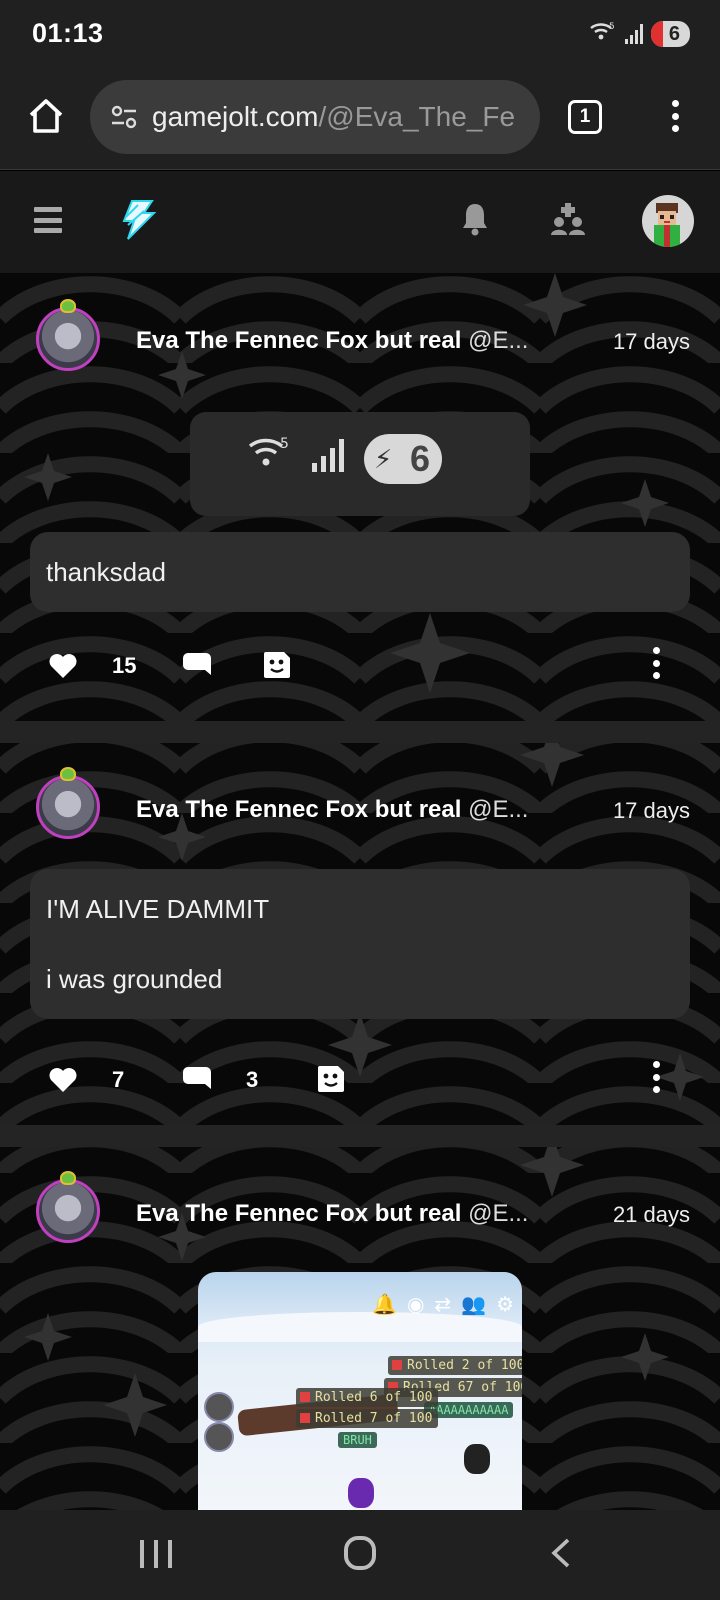 This screenshot has width=720, height=1600. Describe the element at coordinates (124, 117) in the screenshot. I see `site-settings-icon` at that location.